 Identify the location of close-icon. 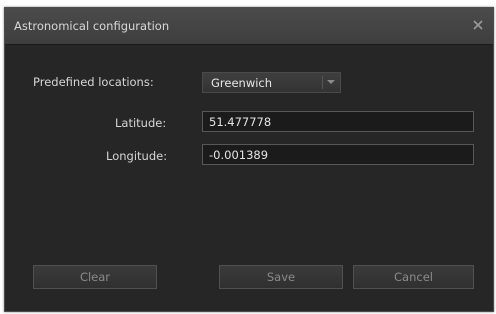
(478, 25).